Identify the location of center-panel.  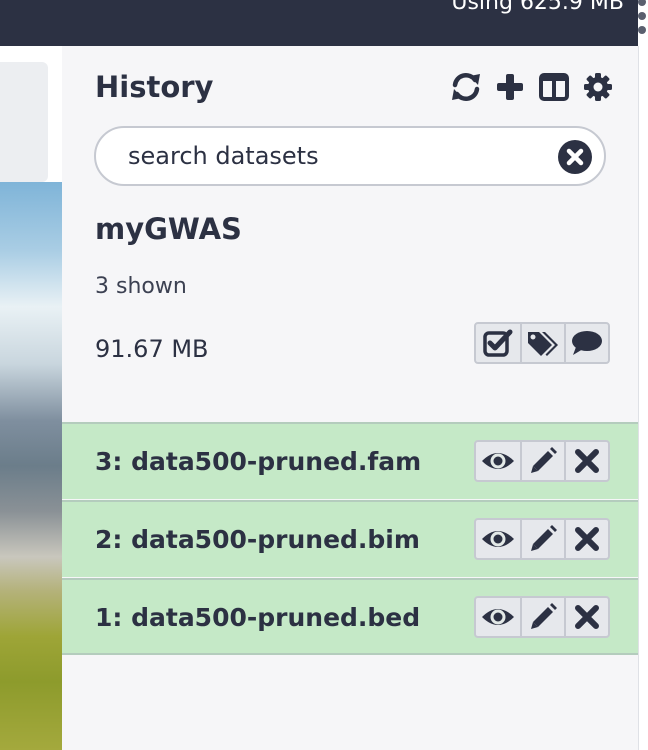
(31, 398).